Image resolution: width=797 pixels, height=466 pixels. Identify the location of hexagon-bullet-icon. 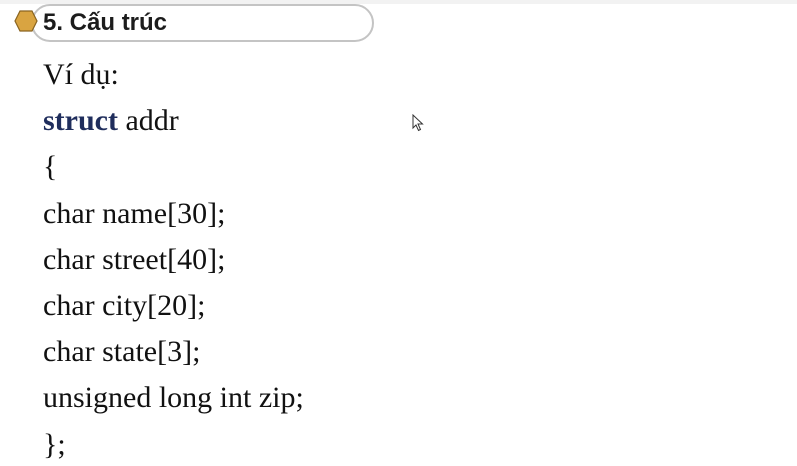
(26, 21).